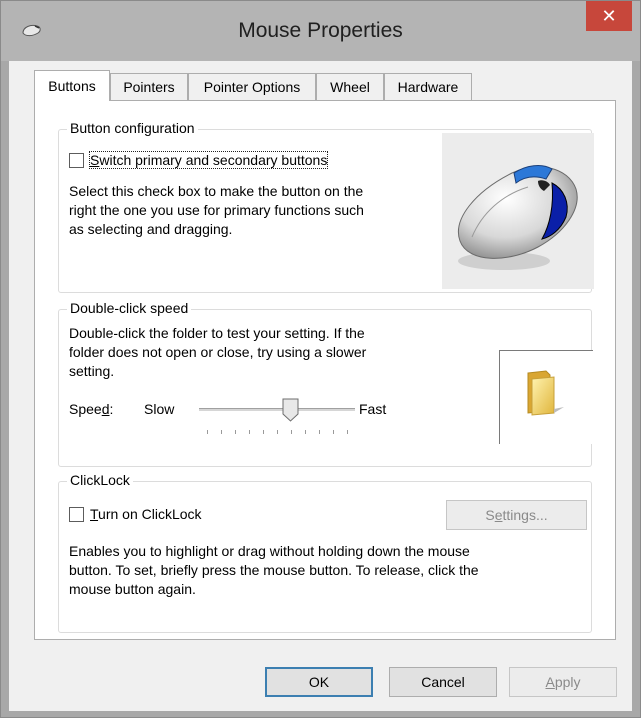  What do you see at coordinates (350, 86) in the screenshot?
I see `tab-wheel: Wheel` at bounding box center [350, 86].